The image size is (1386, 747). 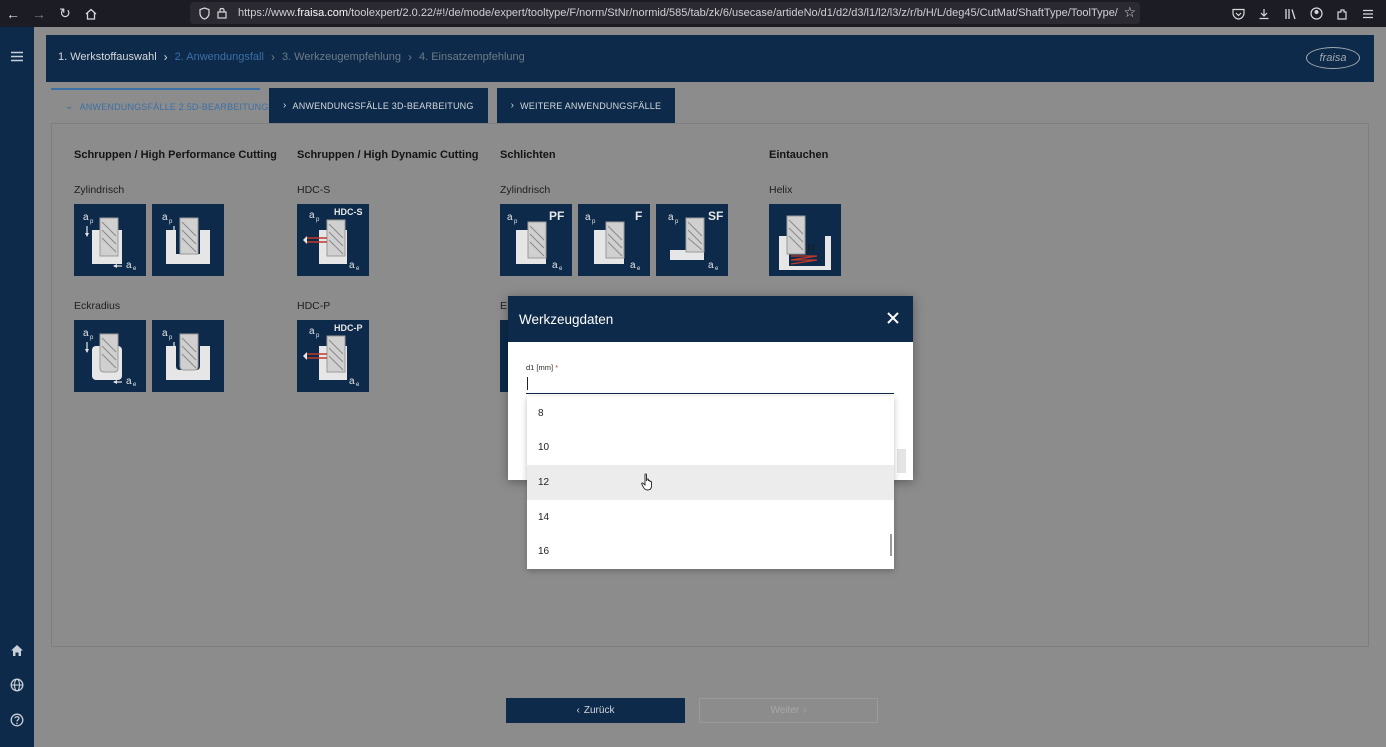 I want to click on tool-hpc-eckradius-slot: ap, so click(x=188, y=356).